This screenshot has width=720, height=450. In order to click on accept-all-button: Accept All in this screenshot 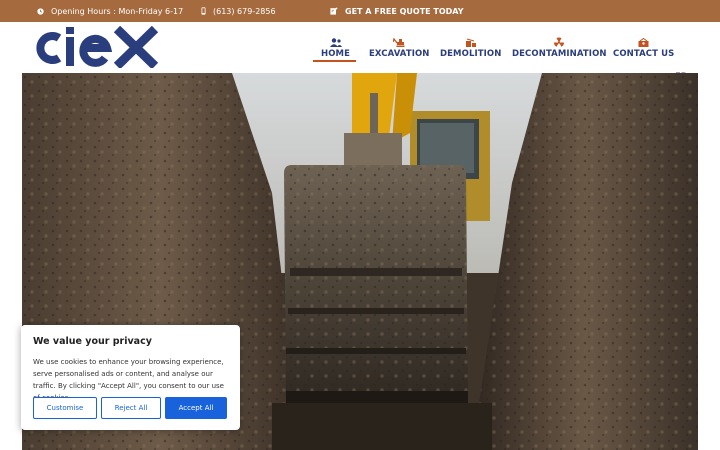, I will do `click(196, 408)`.